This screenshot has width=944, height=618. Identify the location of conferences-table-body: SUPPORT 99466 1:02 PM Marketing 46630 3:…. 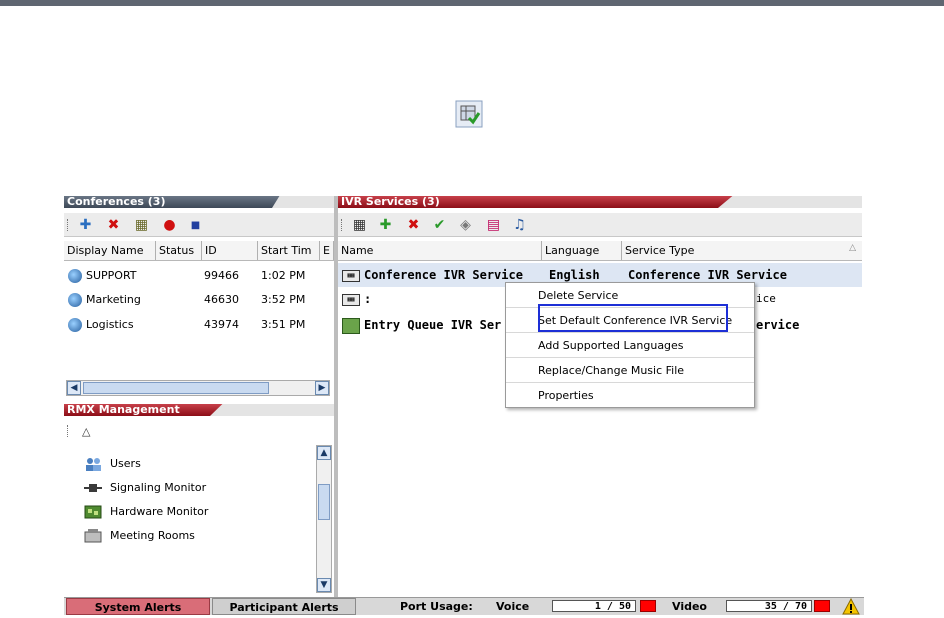
(199, 320).